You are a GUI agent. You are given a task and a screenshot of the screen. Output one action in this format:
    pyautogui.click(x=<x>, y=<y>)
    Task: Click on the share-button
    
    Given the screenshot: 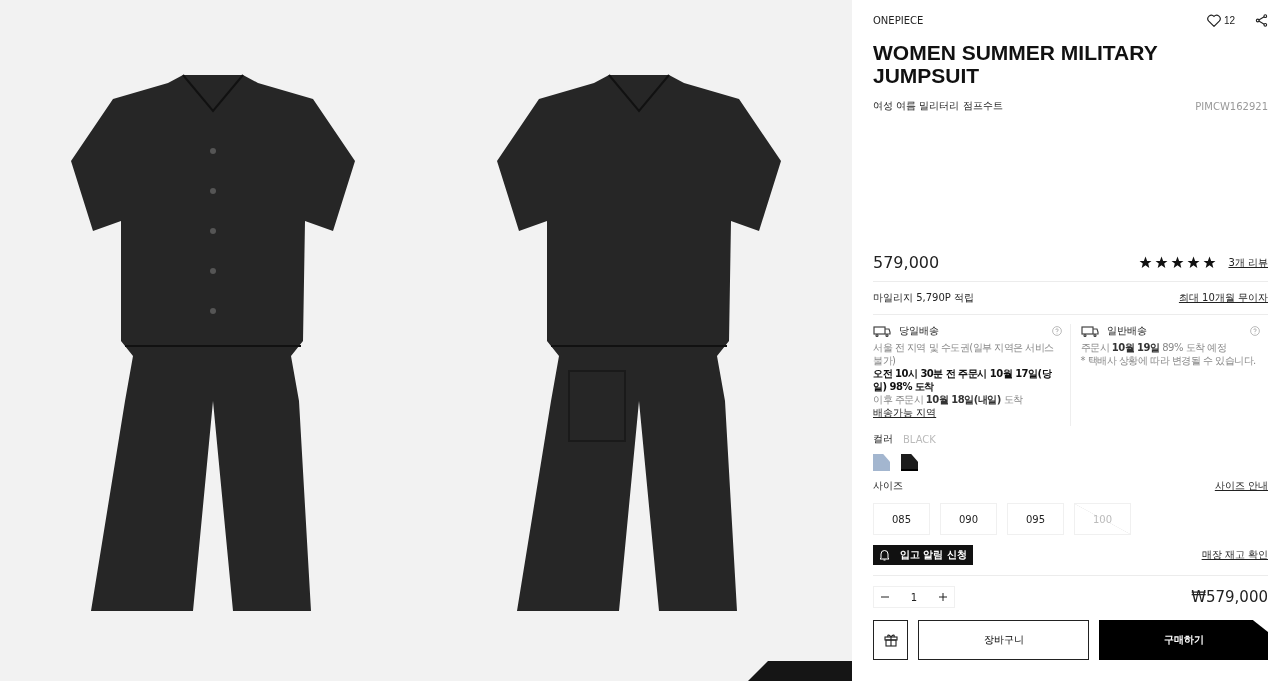 What is the action you would take?
    pyautogui.click(x=1261, y=20)
    